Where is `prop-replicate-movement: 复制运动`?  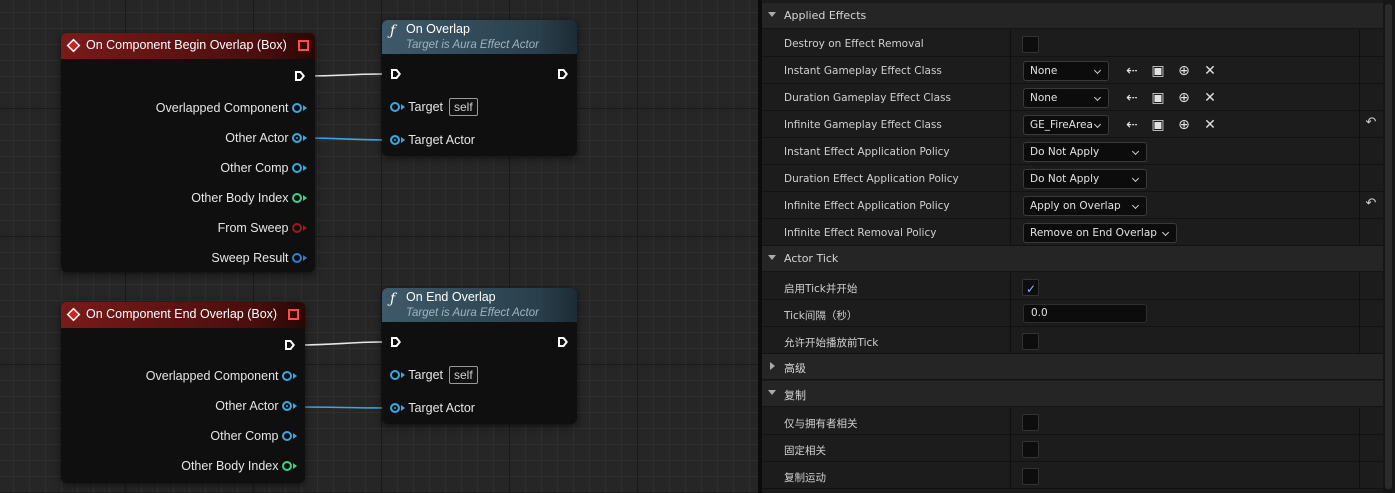
prop-replicate-movement: 复制运动 is located at coordinates (1072, 475).